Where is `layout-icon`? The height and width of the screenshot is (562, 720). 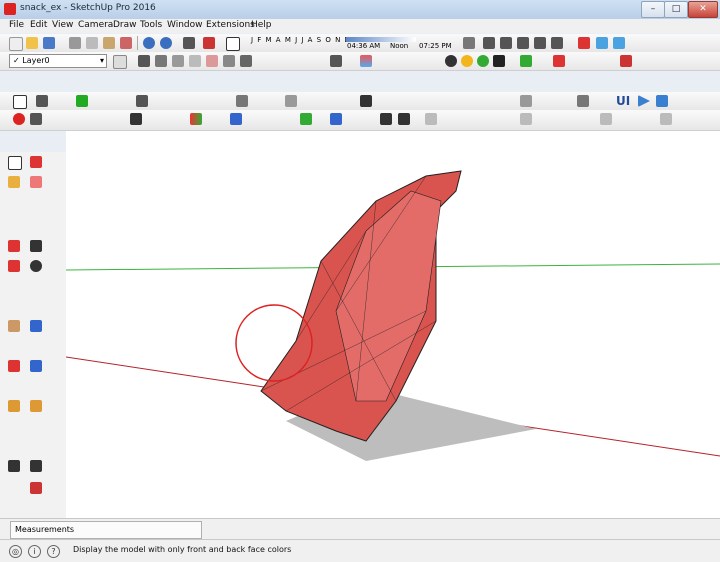 layout-icon is located at coordinates (557, 43).